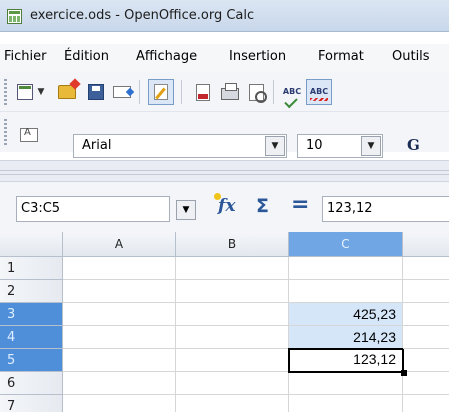 The width and height of the screenshot is (449, 412). I want to click on column-header-c: C, so click(346, 244).